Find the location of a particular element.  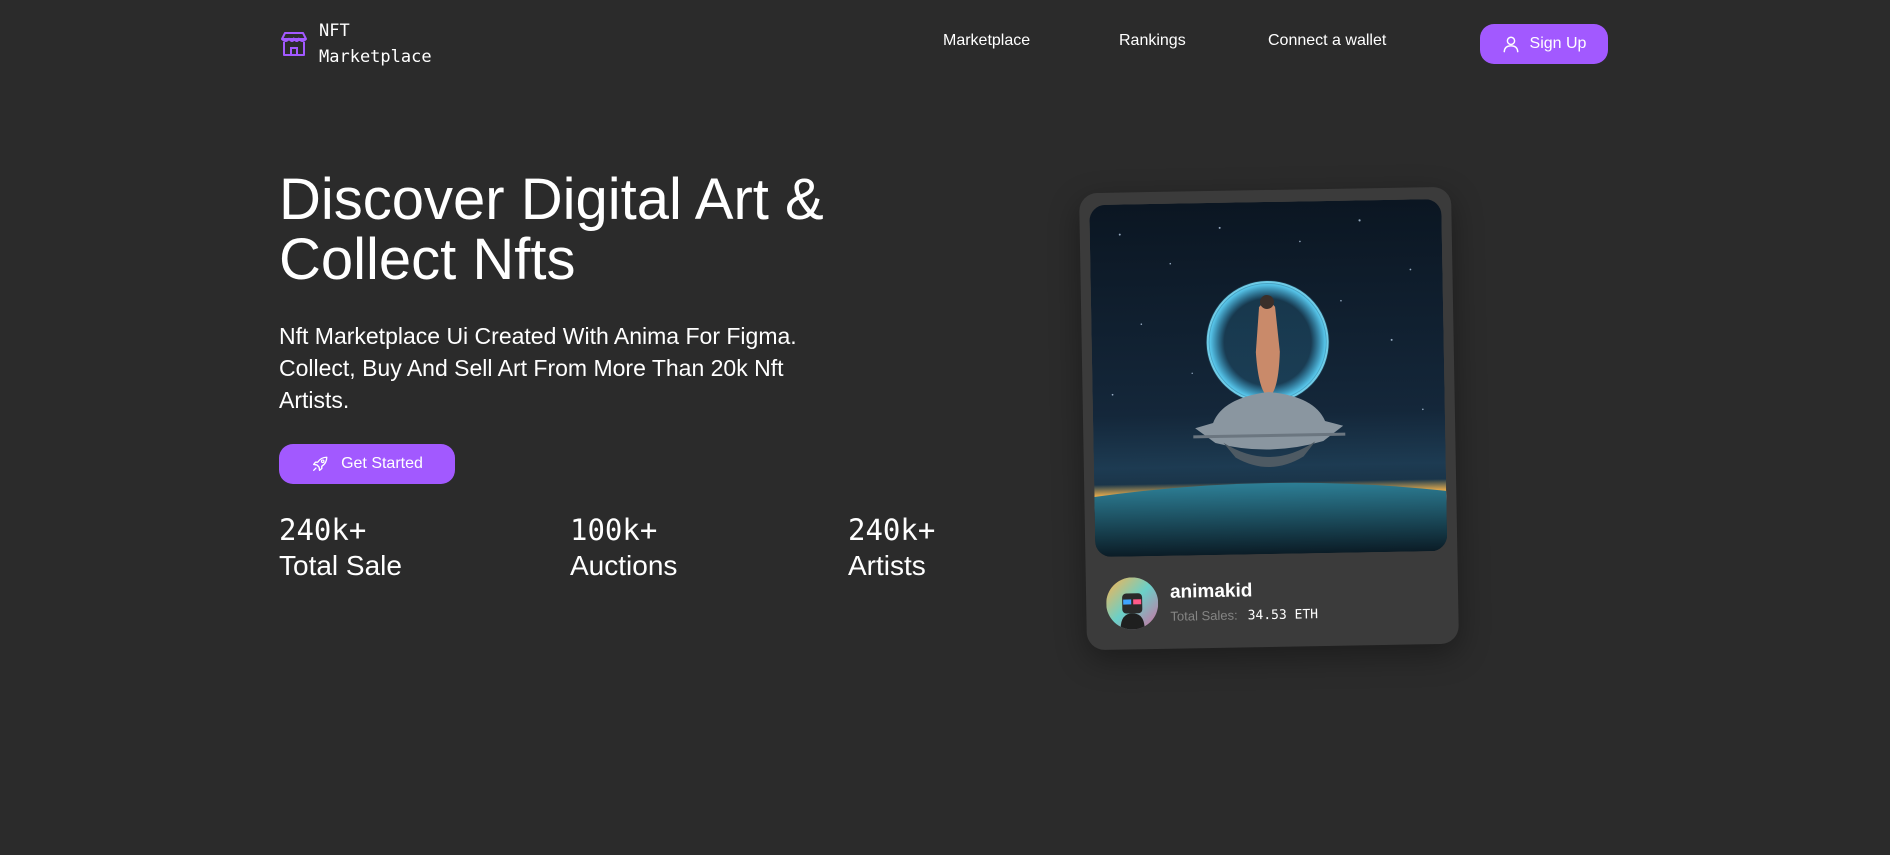

stat-label: Total Sale is located at coordinates (340, 565).